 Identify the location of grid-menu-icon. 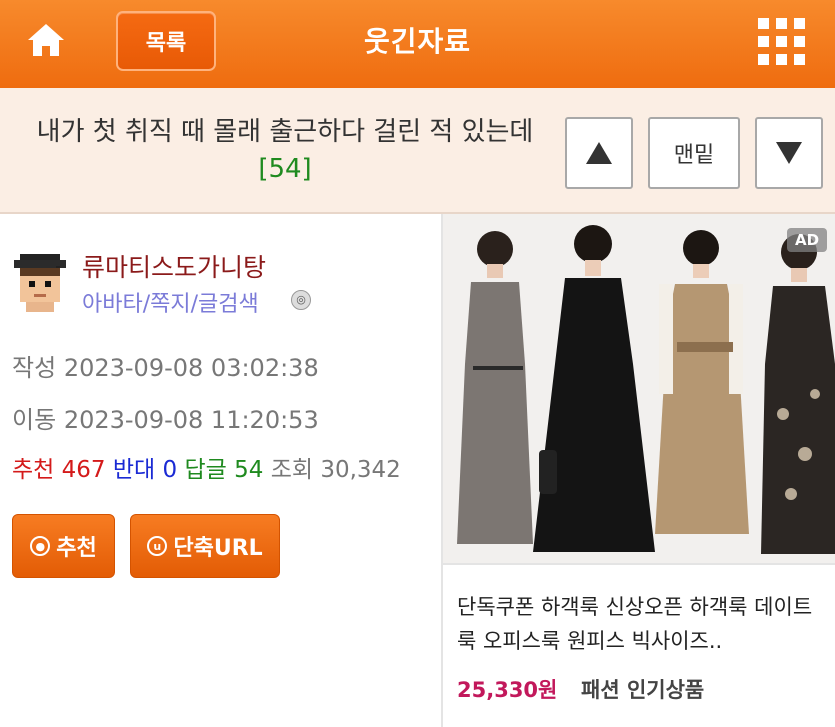
(781, 41).